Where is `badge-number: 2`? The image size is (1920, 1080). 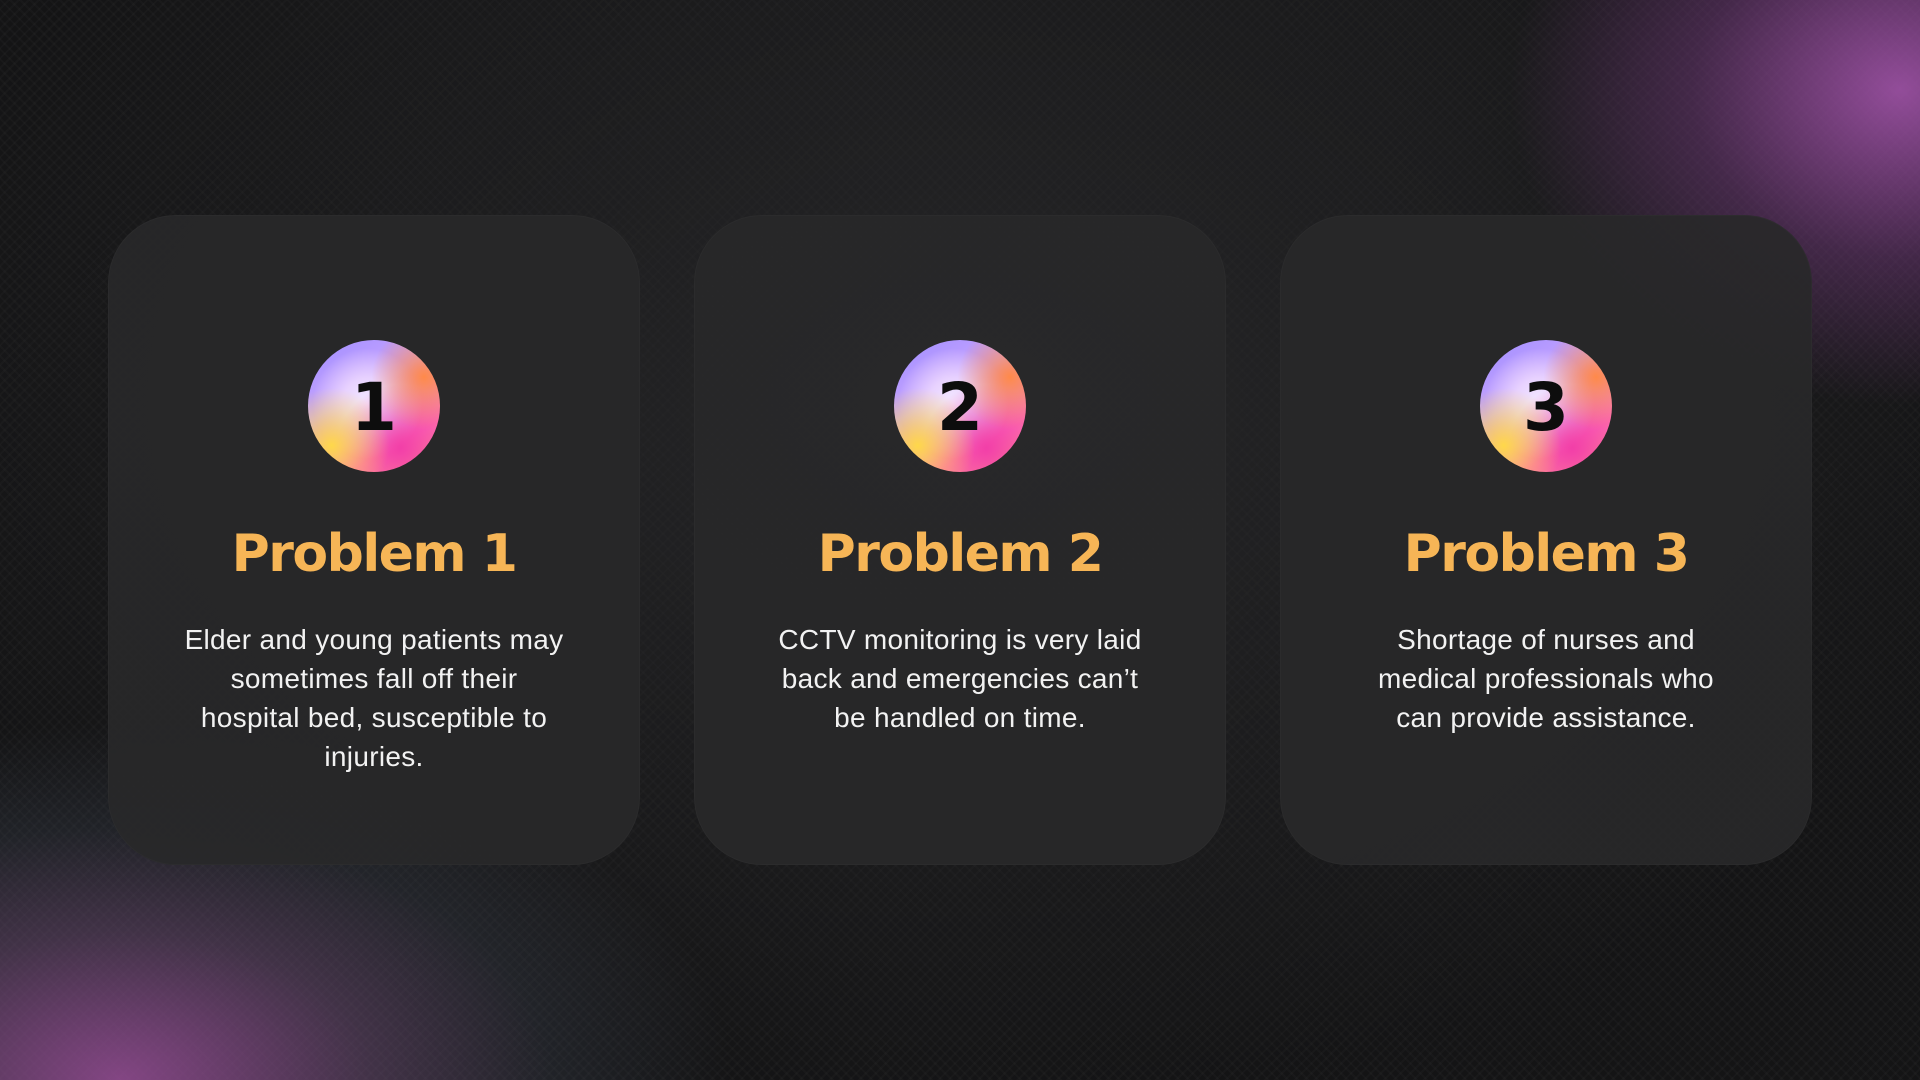
badge-number: 2 is located at coordinates (960, 407).